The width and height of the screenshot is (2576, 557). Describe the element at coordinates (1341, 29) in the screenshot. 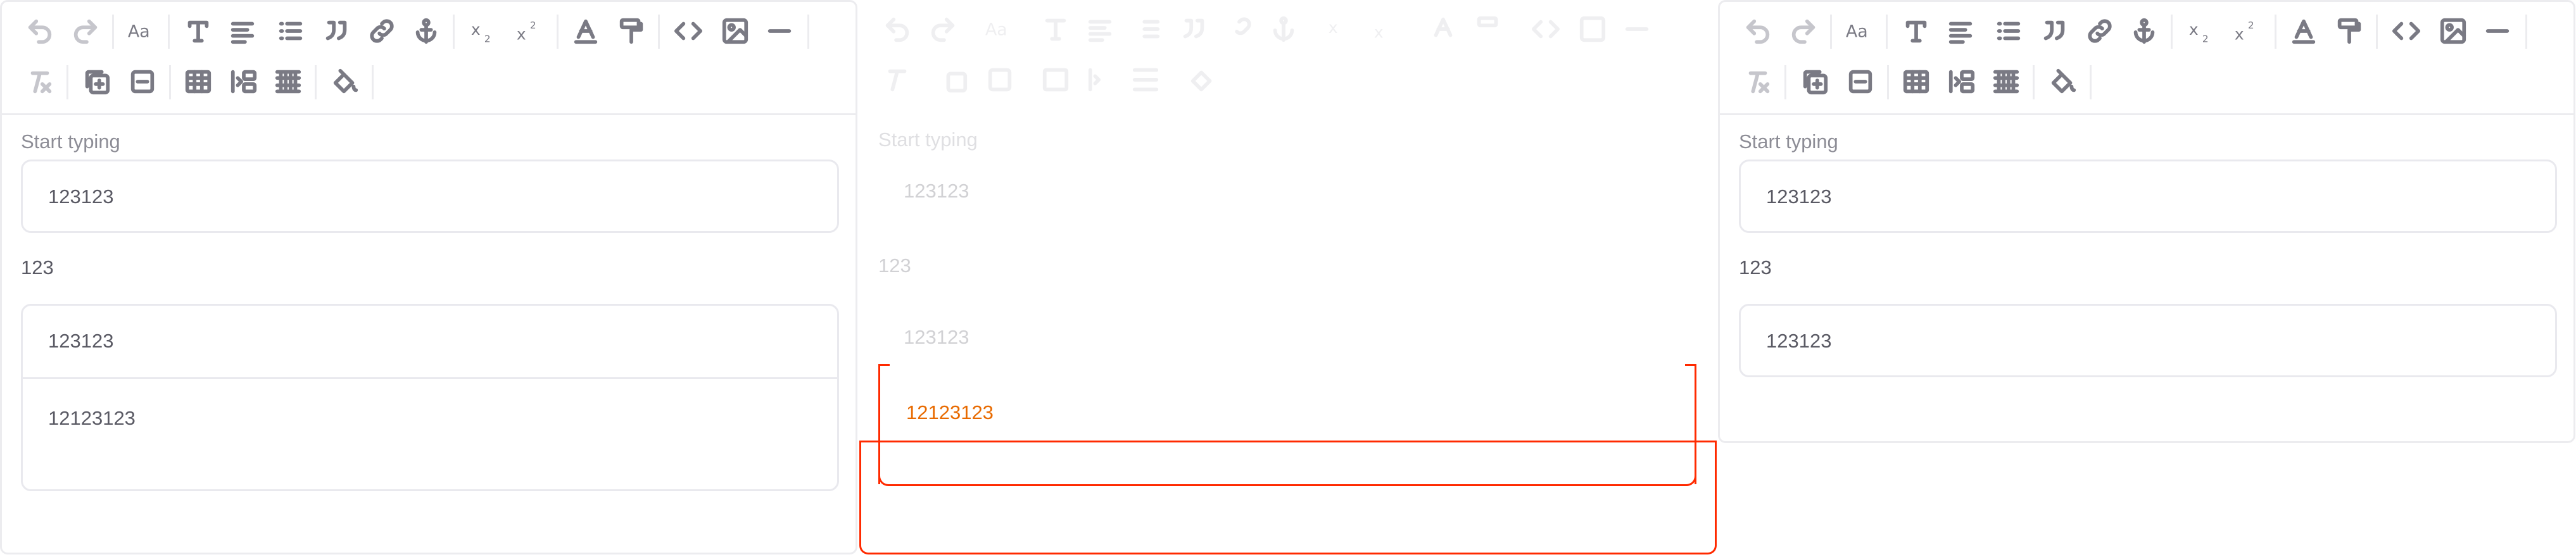

I see `subscript-icon: x` at that location.